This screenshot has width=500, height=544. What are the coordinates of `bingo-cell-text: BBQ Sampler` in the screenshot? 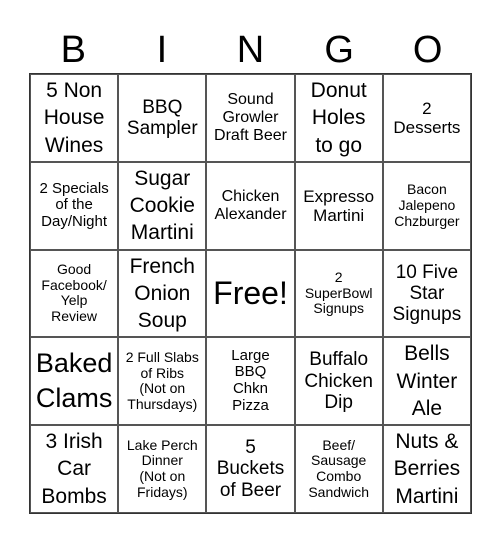 It's located at (162, 117).